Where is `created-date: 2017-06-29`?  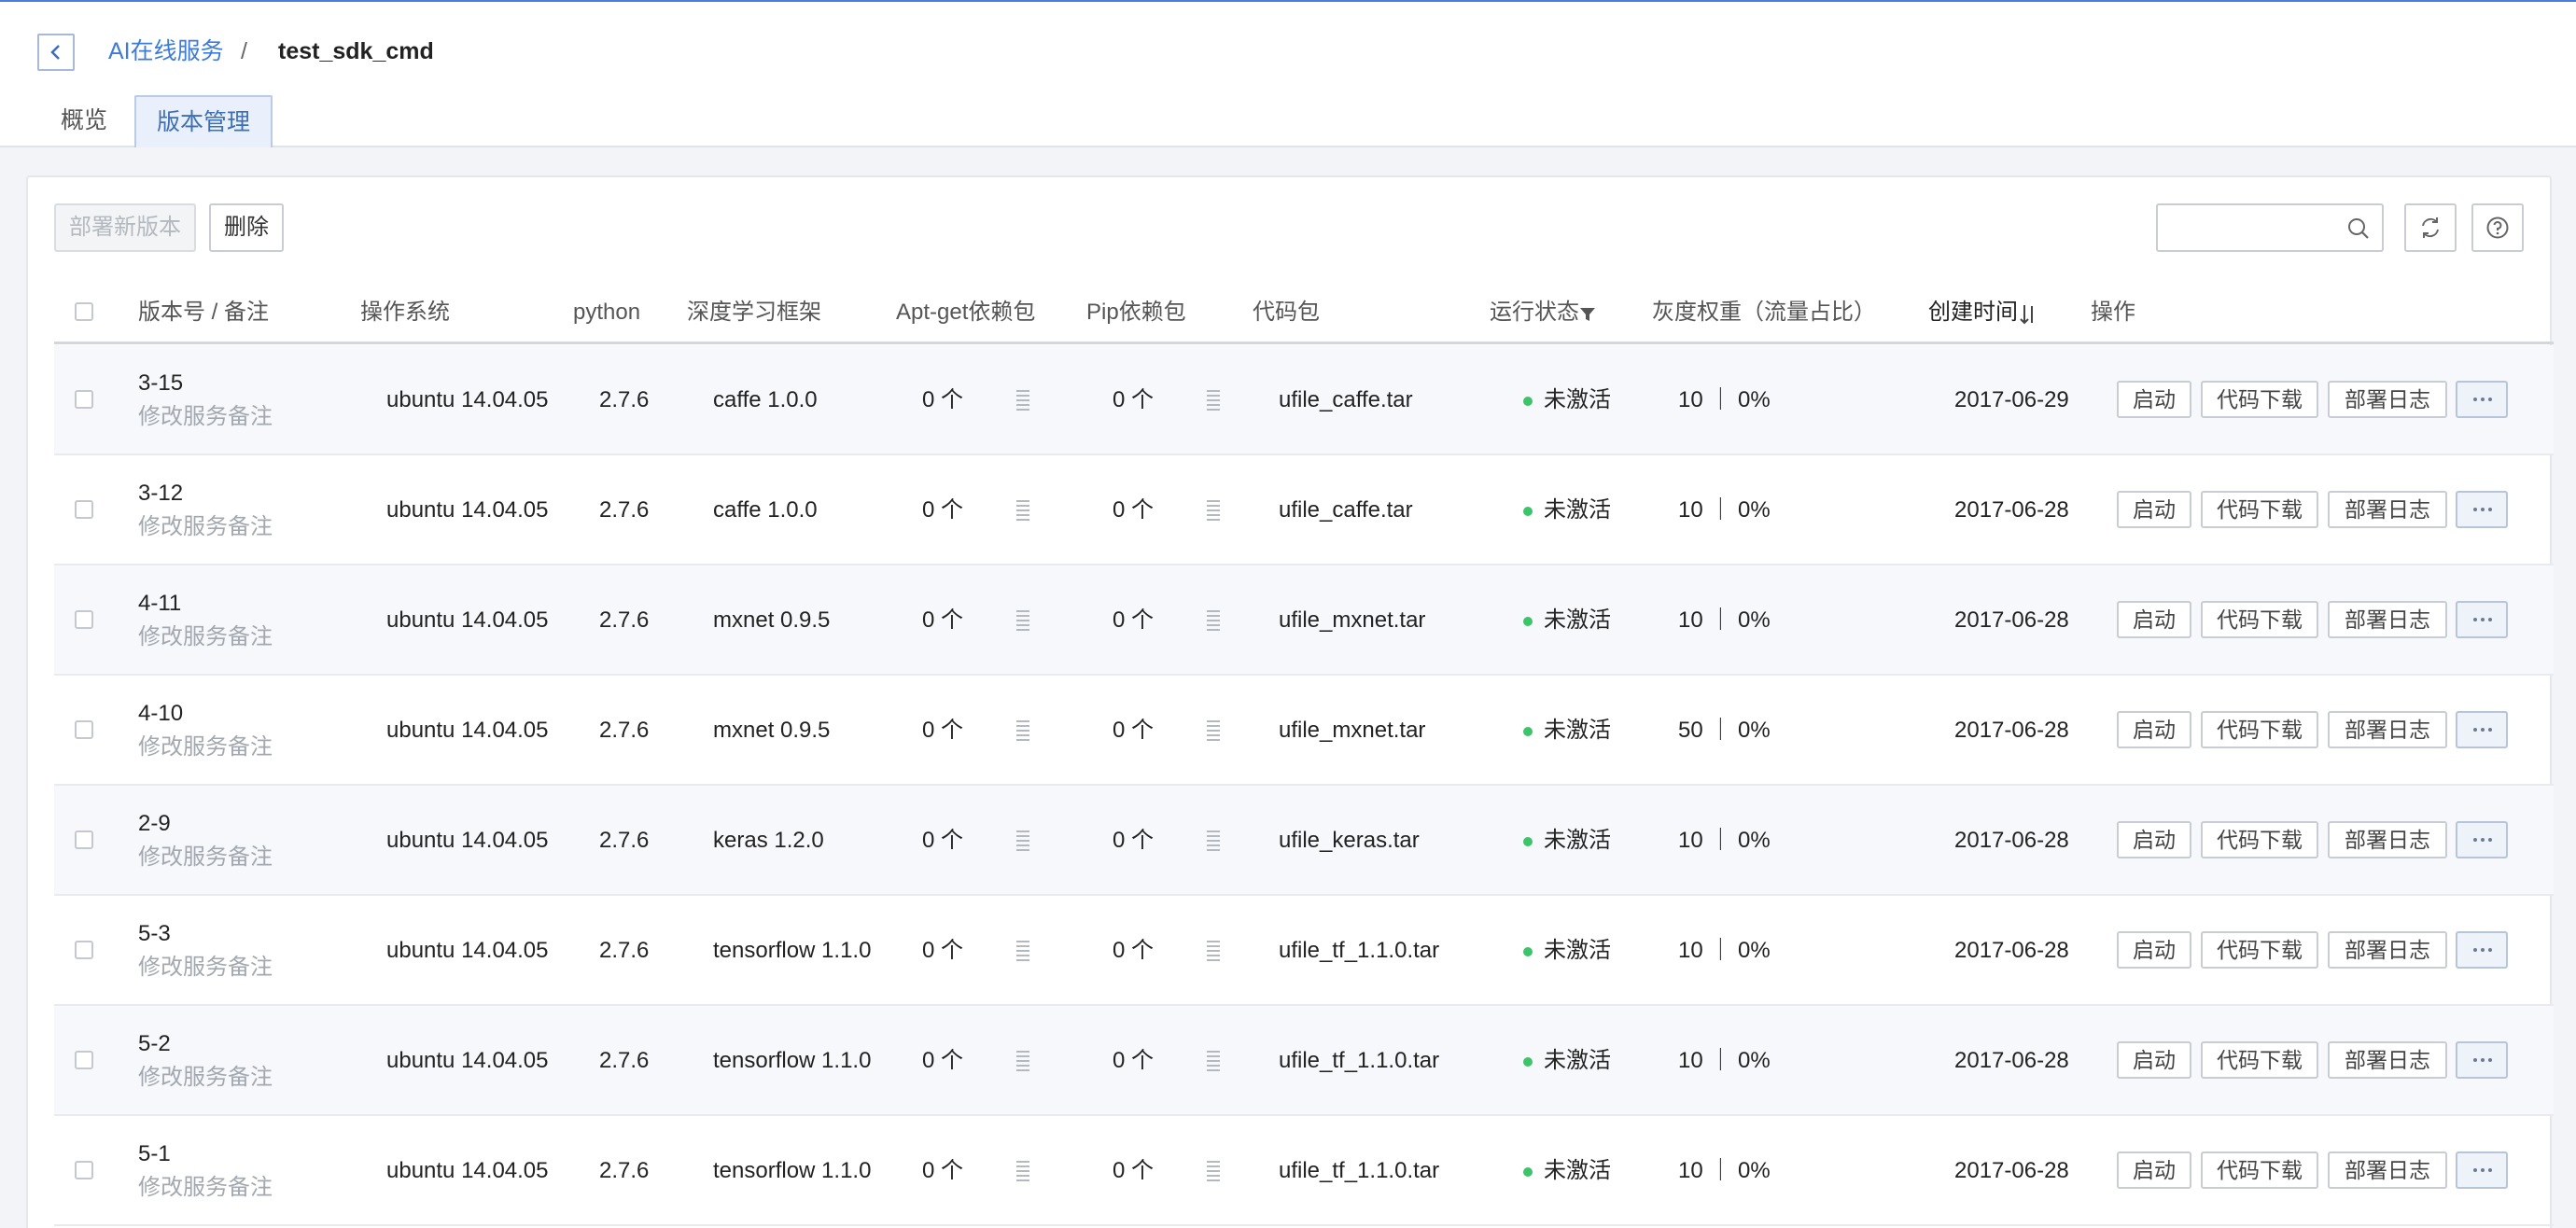
created-date: 2017-06-29 is located at coordinates (2012, 400).